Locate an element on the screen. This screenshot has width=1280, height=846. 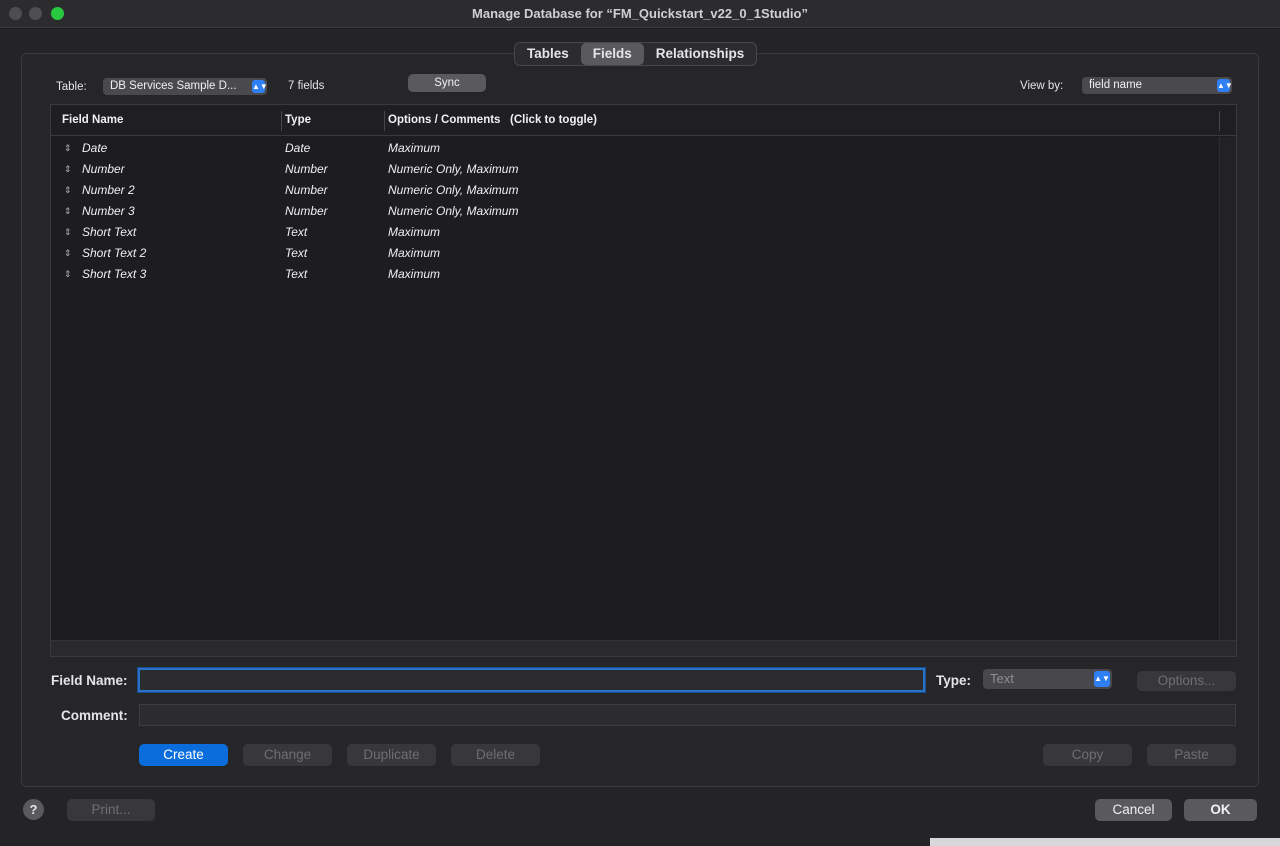
row-field-name: Short Text 3 is located at coordinates (114, 274).